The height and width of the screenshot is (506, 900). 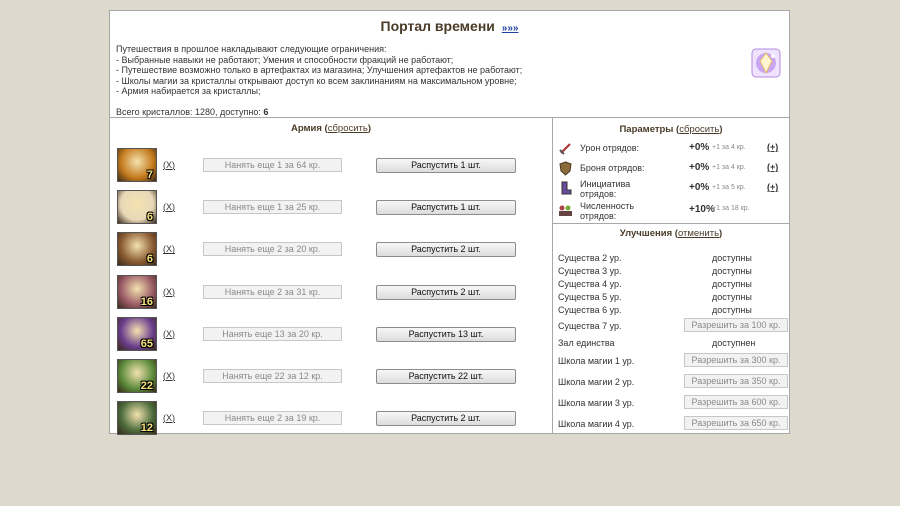 What do you see at coordinates (702, 209) in the screenshot?
I see `param-value: +10%` at bounding box center [702, 209].